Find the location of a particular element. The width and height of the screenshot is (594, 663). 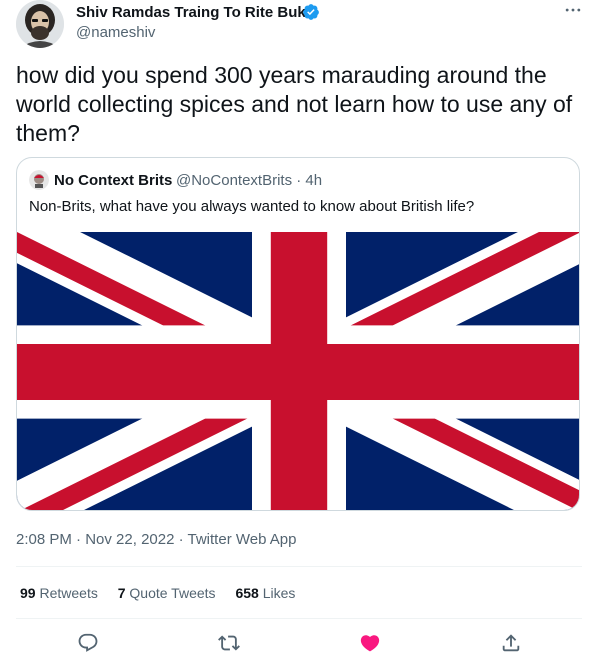

retweet-icon is located at coordinates (229, 643).